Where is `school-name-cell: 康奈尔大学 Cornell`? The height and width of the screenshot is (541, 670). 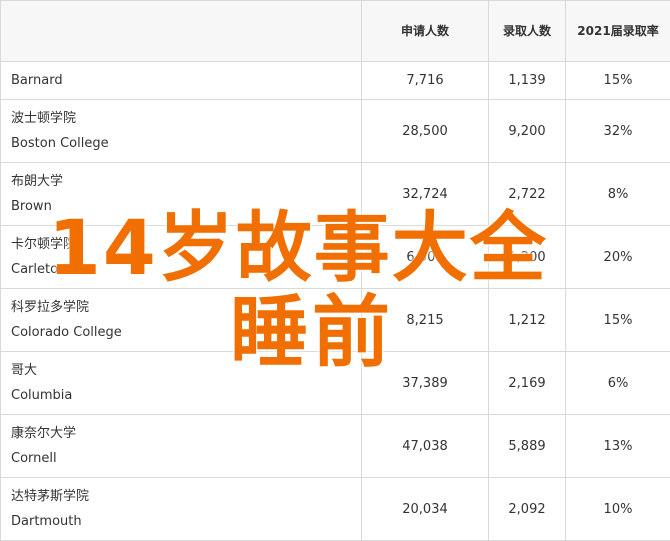 school-name-cell: 康奈尔大学 Cornell is located at coordinates (181, 446).